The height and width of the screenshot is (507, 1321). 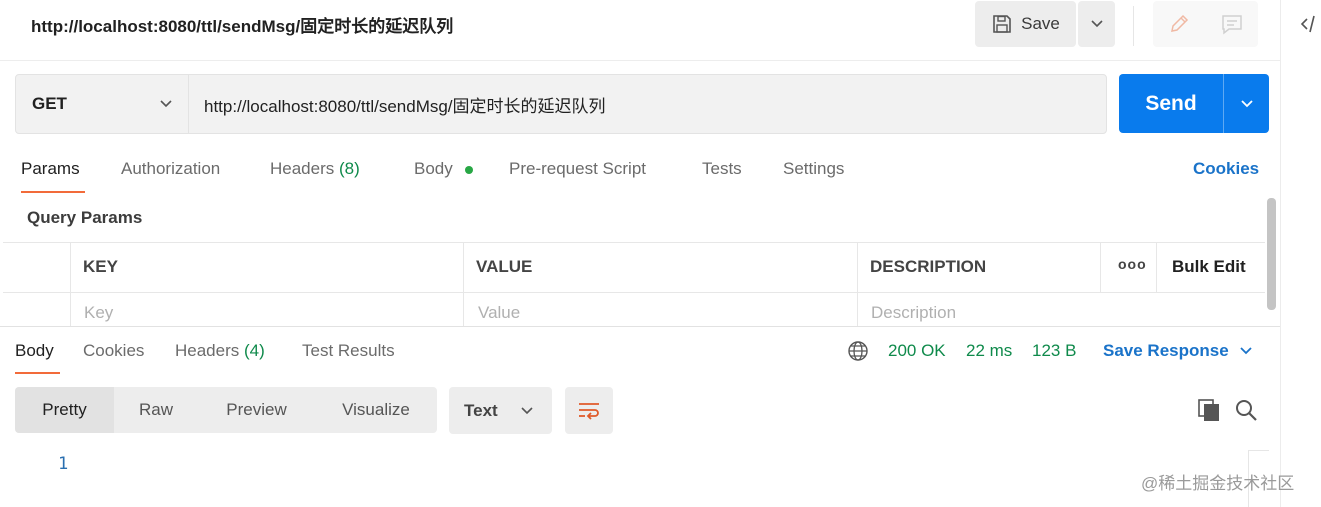 What do you see at coordinates (50, 169) in the screenshot?
I see `tab-params: Params` at bounding box center [50, 169].